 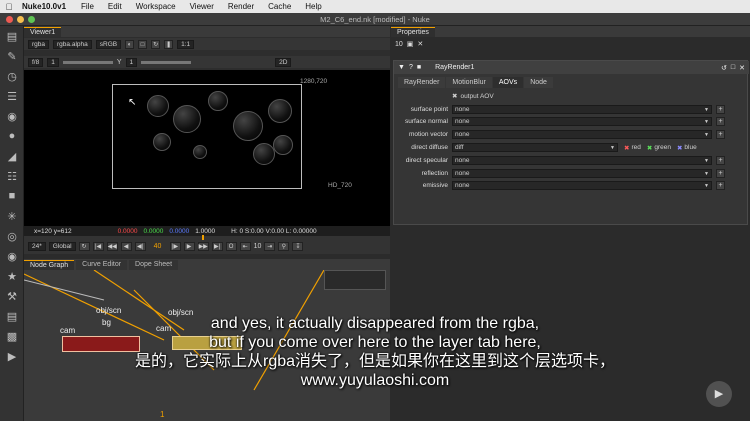 What do you see at coordinates (175, 246) in the screenshot?
I see `next-frame-button: |▶` at bounding box center [175, 246].